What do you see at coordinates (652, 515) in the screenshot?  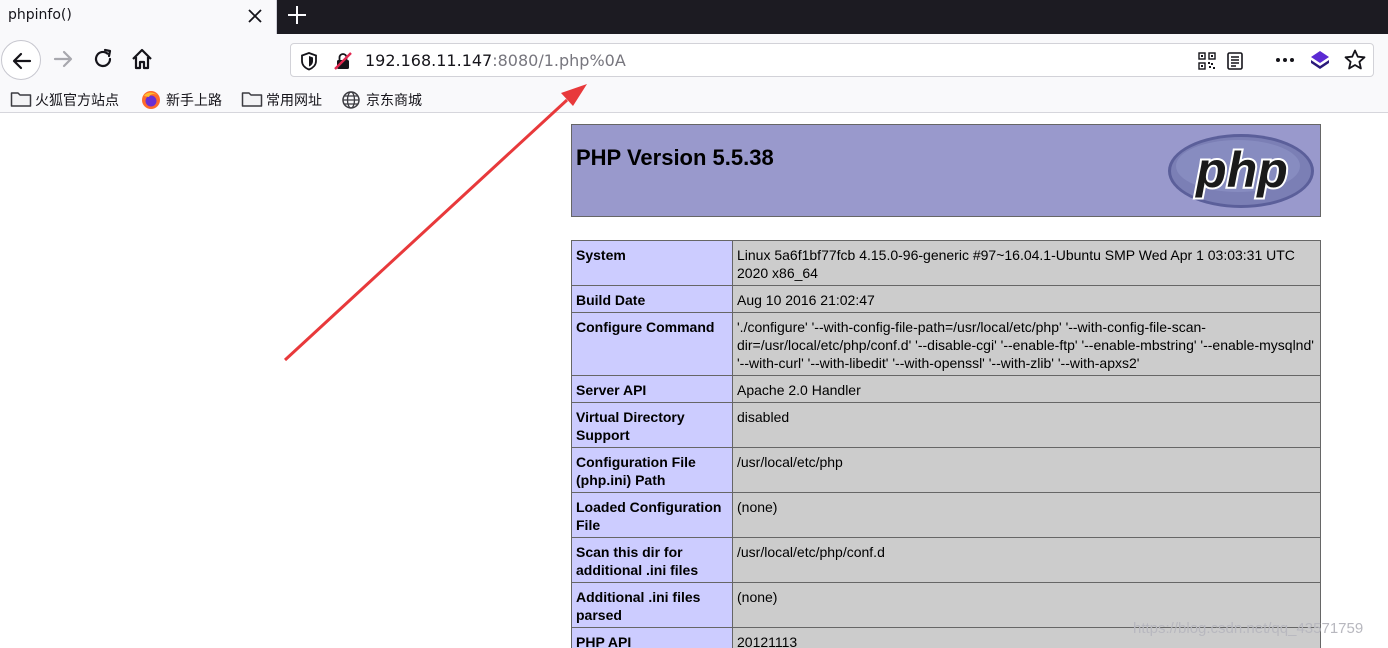 I see `row-label: Loaded Configuration File` at bounding box center [652, 515].